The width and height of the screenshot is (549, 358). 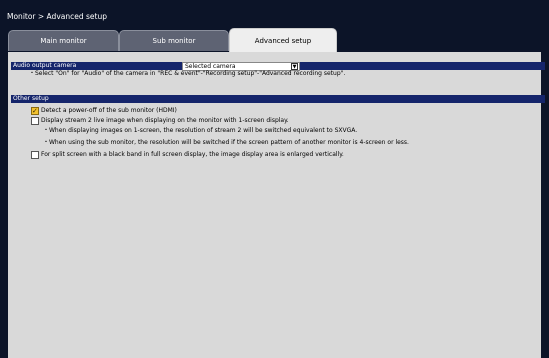 What do you see at coordinates (278, 99) in the screenshot?
I see `section-header-other: Other setup` at bounding box center [278, 99].